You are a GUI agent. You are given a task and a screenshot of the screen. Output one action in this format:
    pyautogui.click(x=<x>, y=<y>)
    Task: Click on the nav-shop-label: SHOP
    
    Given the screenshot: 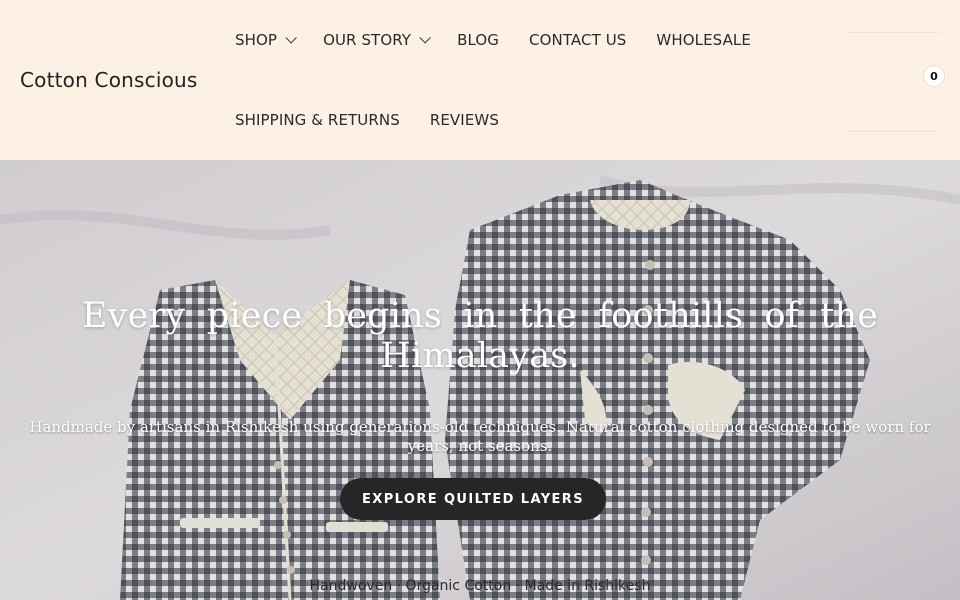 What is the action you would take?
    pyautogui.click(x=256, y=40)
    